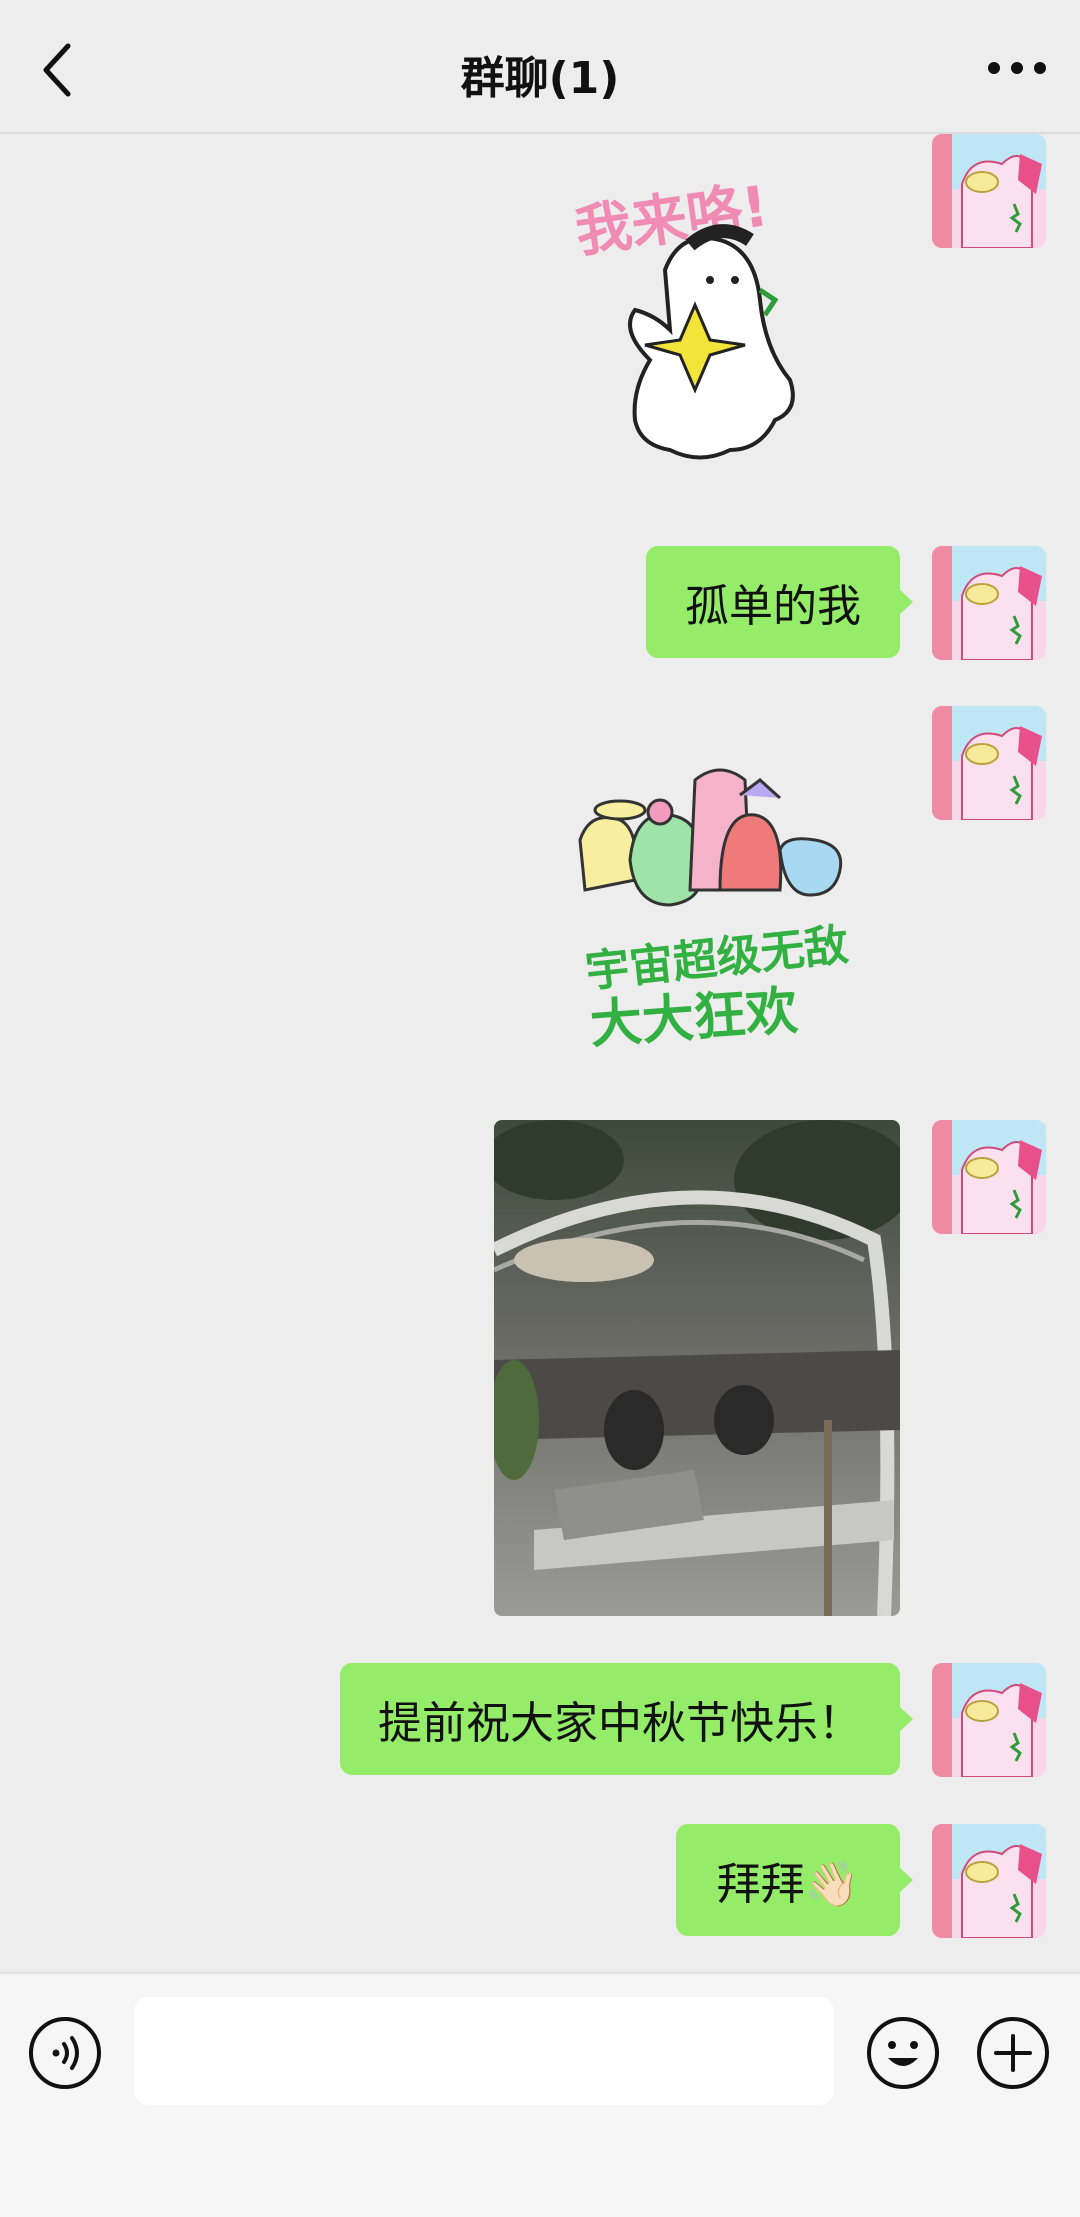 This screenshot has height=2217, width=1080. I want to click on chat-header: 群聊(1), so click(540, 67).